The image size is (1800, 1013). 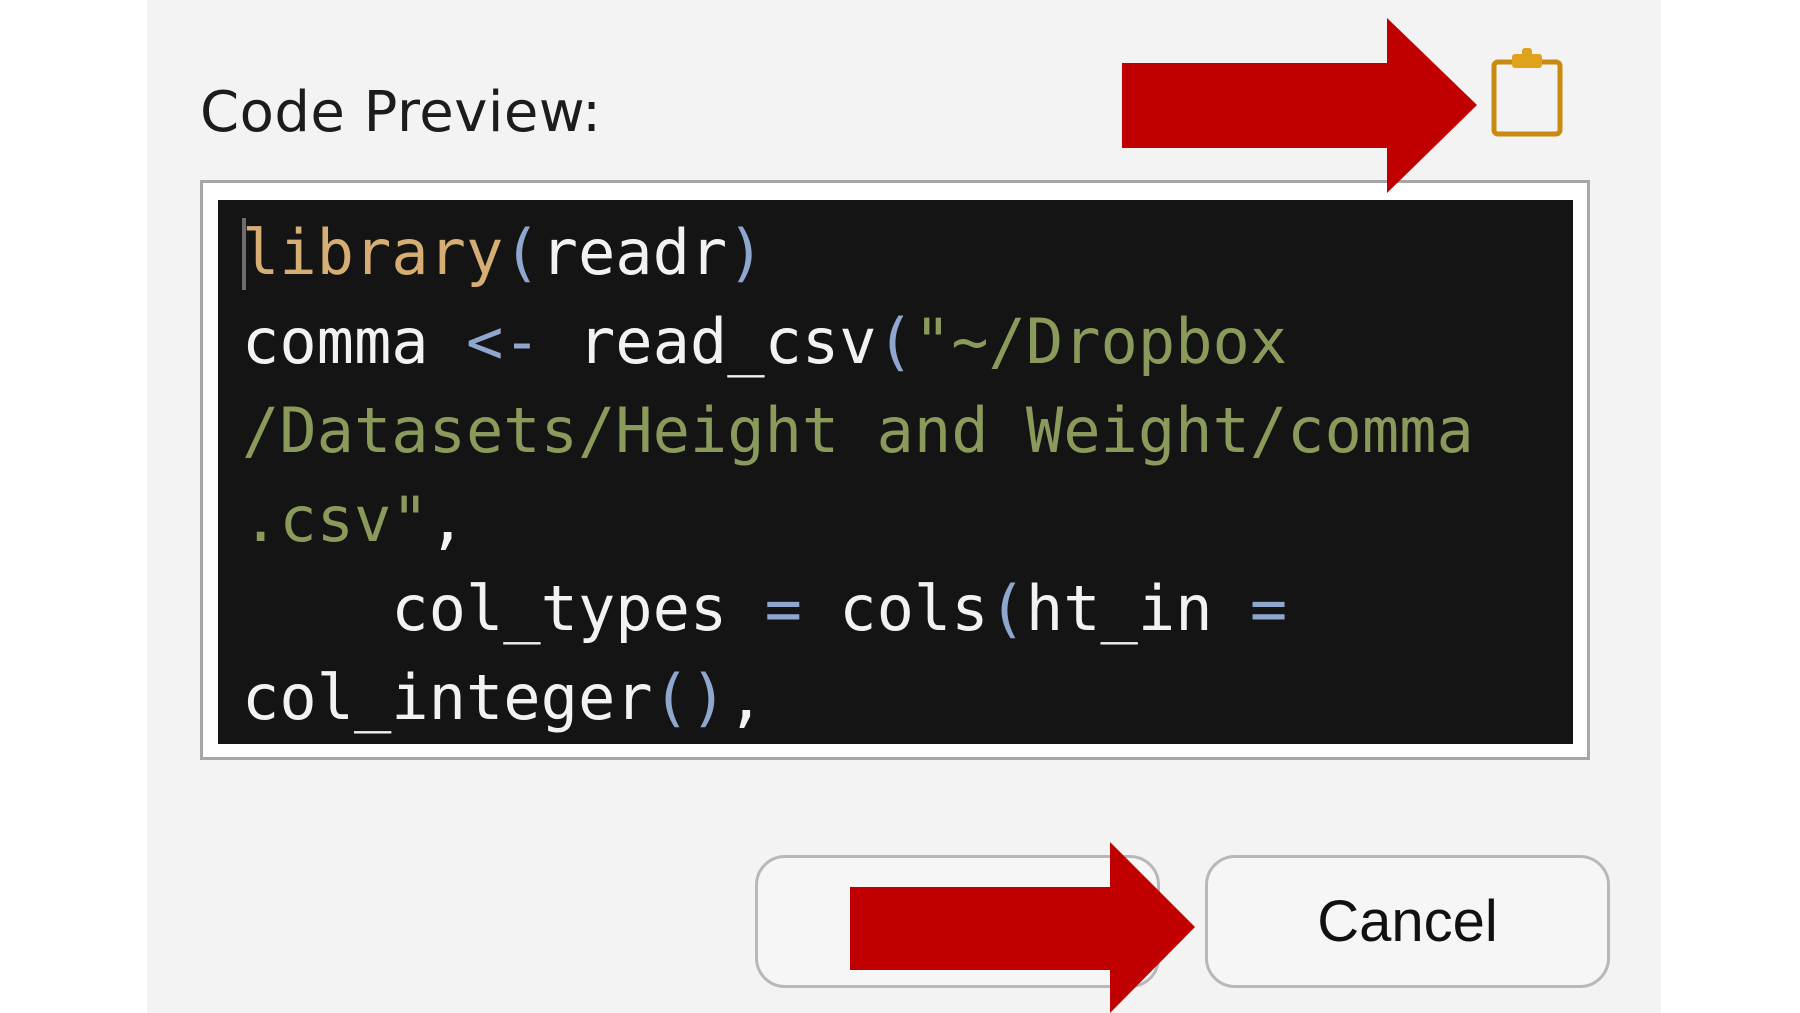 I want to click on code-line: library(readr), so click(x=858, y=252).